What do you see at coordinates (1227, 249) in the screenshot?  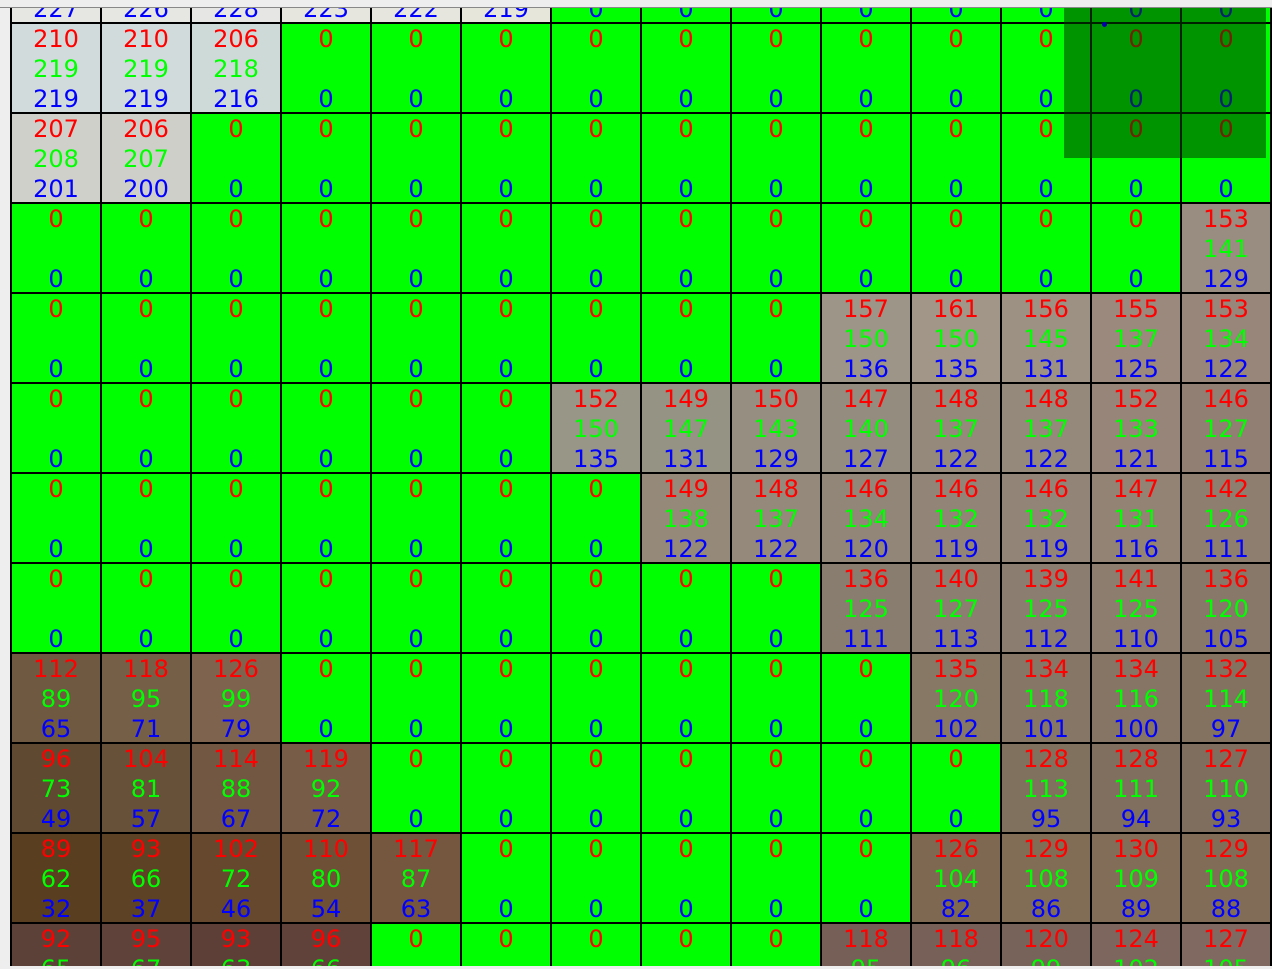 I see `pixel-cell: 153 141 129` at bounding box center [1227, 249].